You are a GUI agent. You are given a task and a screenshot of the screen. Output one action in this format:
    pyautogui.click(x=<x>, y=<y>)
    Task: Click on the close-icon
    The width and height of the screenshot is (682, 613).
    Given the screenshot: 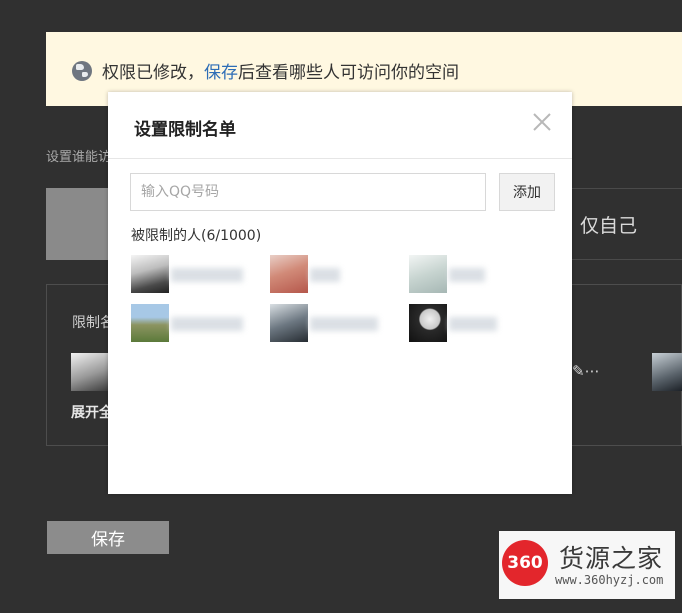 What is the action you would take?
    pyautogui.click(x=542, y=122)
    